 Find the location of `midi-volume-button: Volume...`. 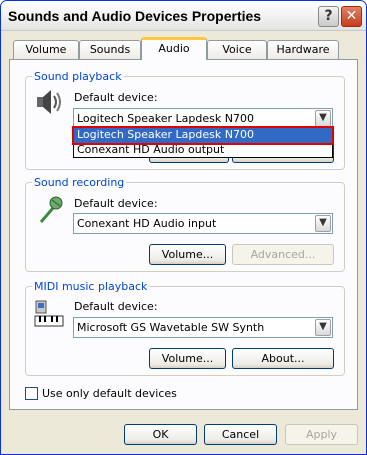

midi-volume-button: Volume... is located at coordinates (187, 358).